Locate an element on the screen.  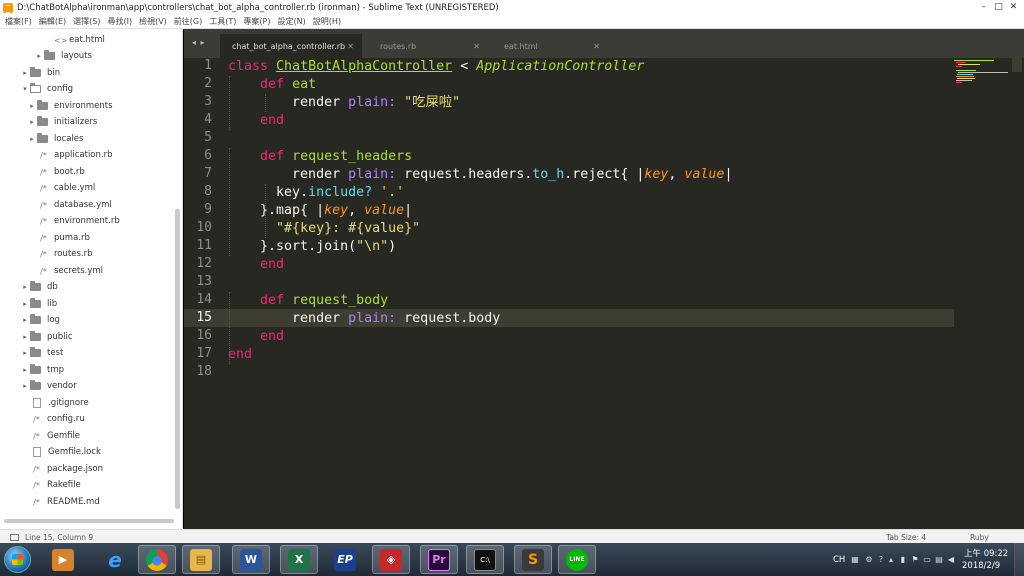
chevron-right-icon: ▸ is located at coordinates (25, 73).